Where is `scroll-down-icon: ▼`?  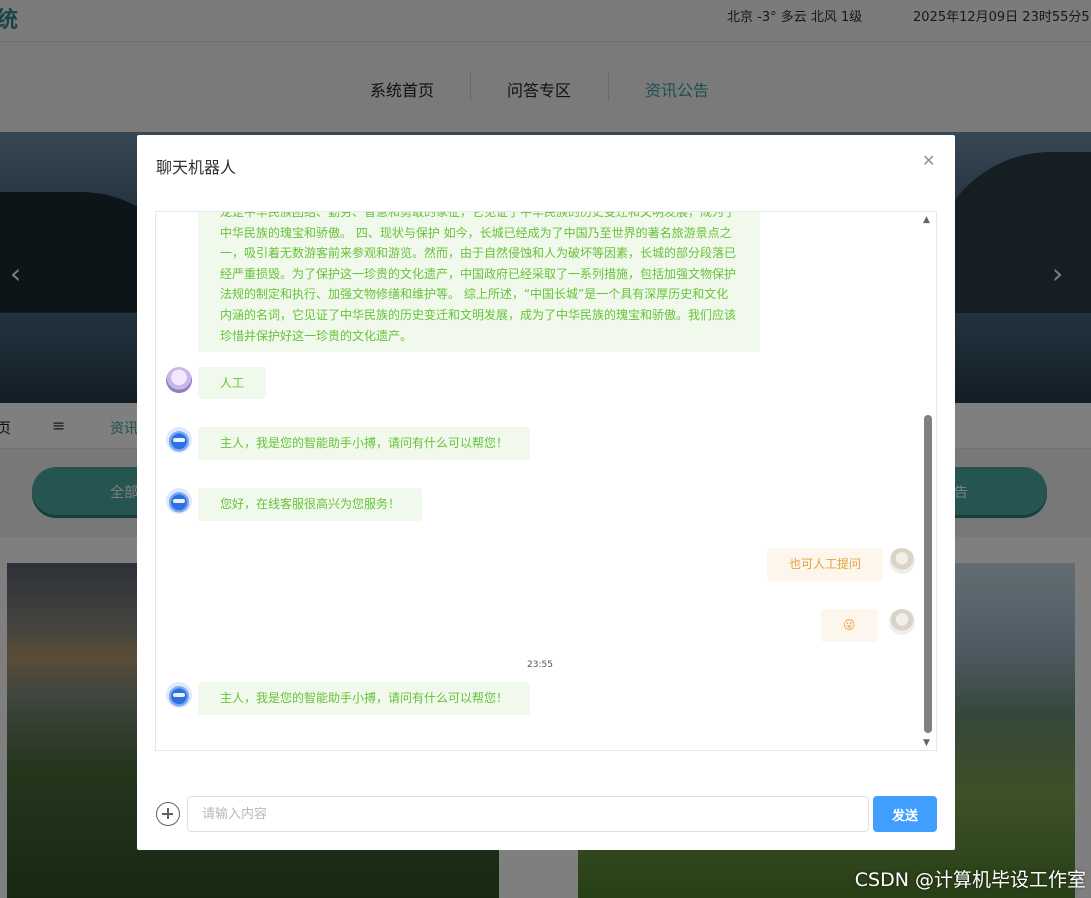
scroll-down-icon: ▼ is located at coordinates (926, 743).